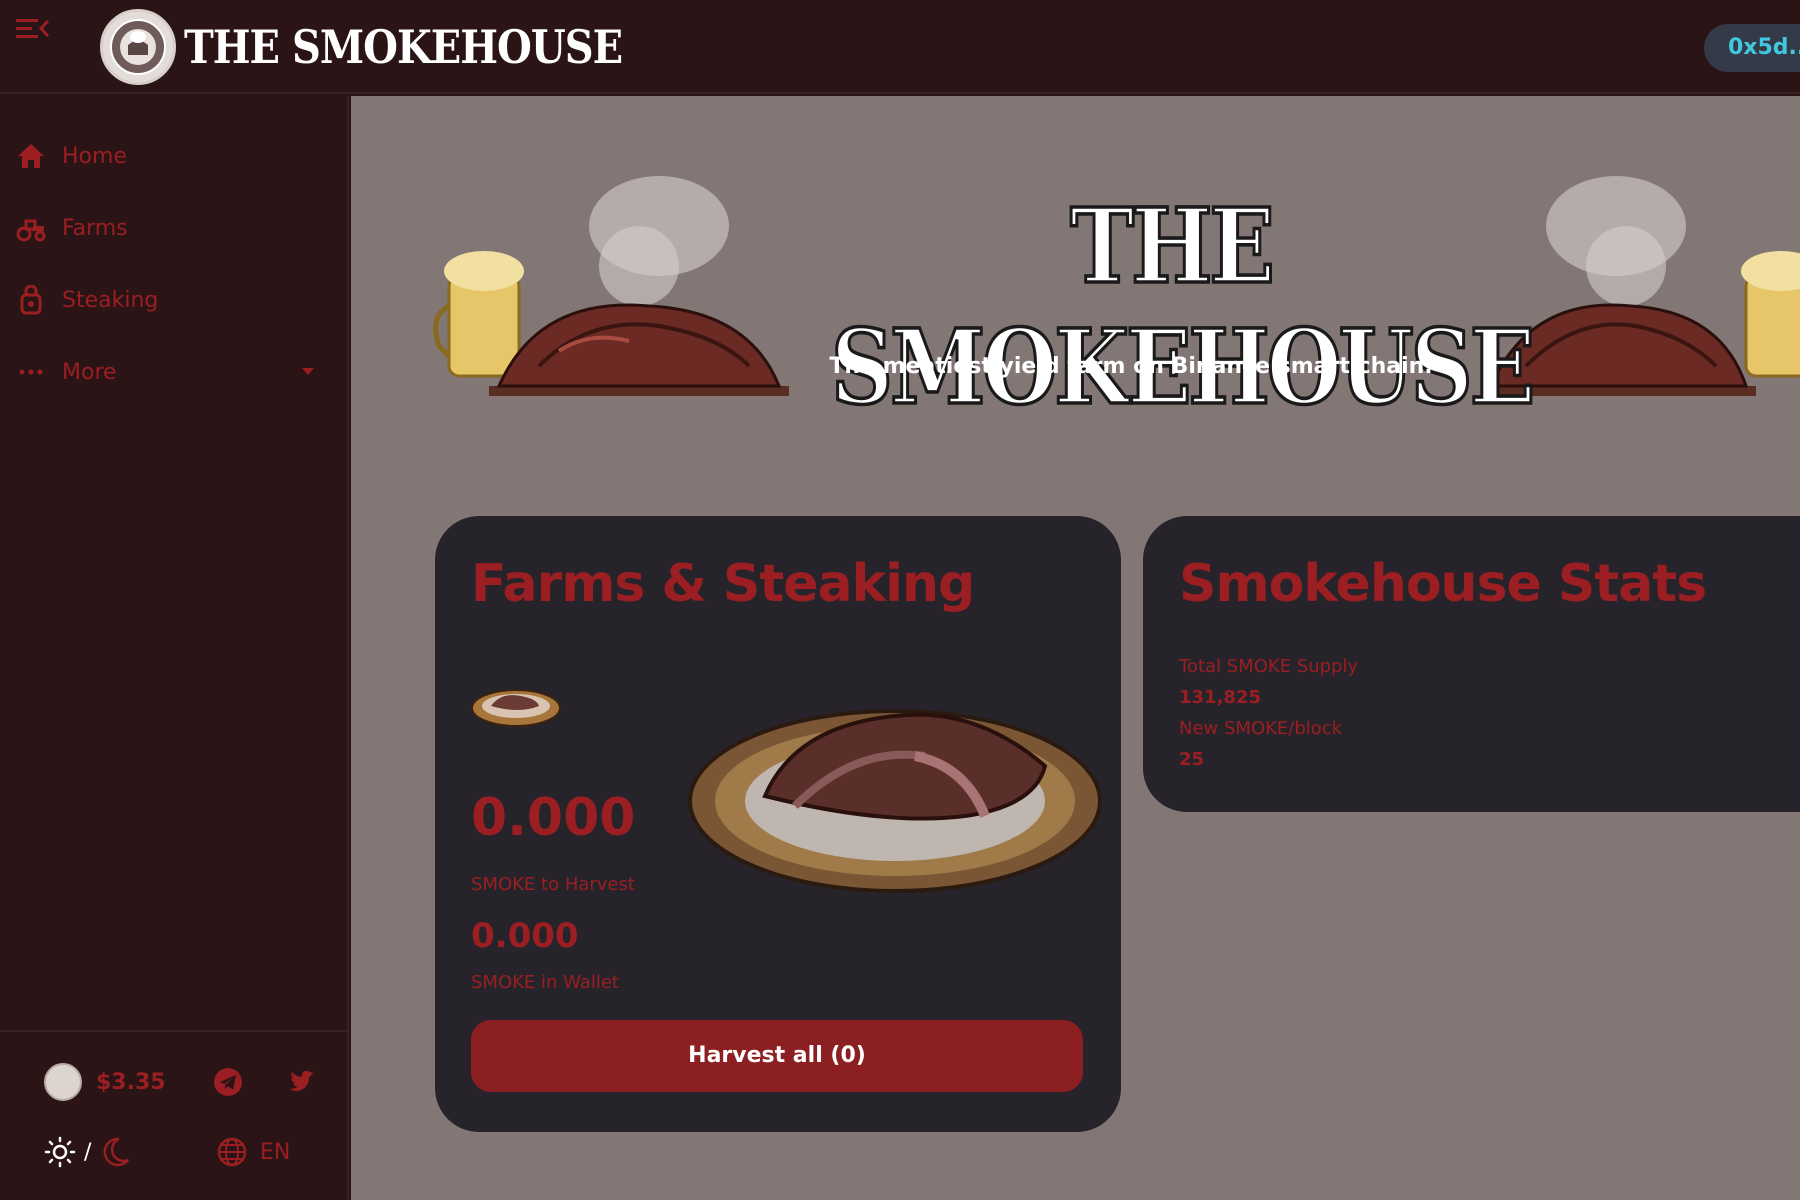 The height and width of the screenshot is (1200, 1800). Describe the element at coordinates (31, 156) in the screenshot. I see `home-icon` at that location.